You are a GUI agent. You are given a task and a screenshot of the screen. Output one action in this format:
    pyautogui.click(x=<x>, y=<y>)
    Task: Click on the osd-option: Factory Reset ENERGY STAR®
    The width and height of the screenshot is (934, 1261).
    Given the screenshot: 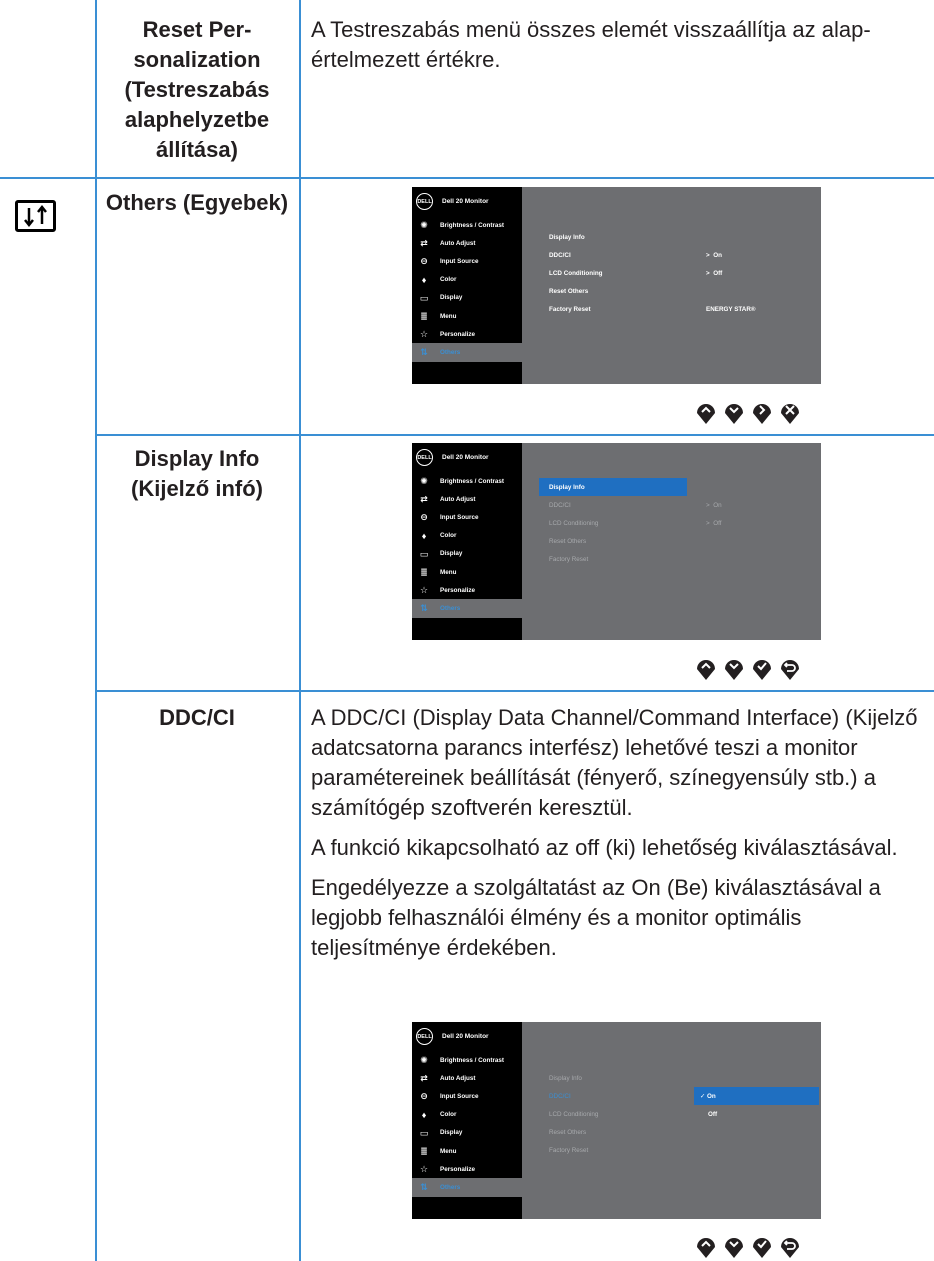 What is the action you would take?
    pyautogui.click(x=685, y=309)
    